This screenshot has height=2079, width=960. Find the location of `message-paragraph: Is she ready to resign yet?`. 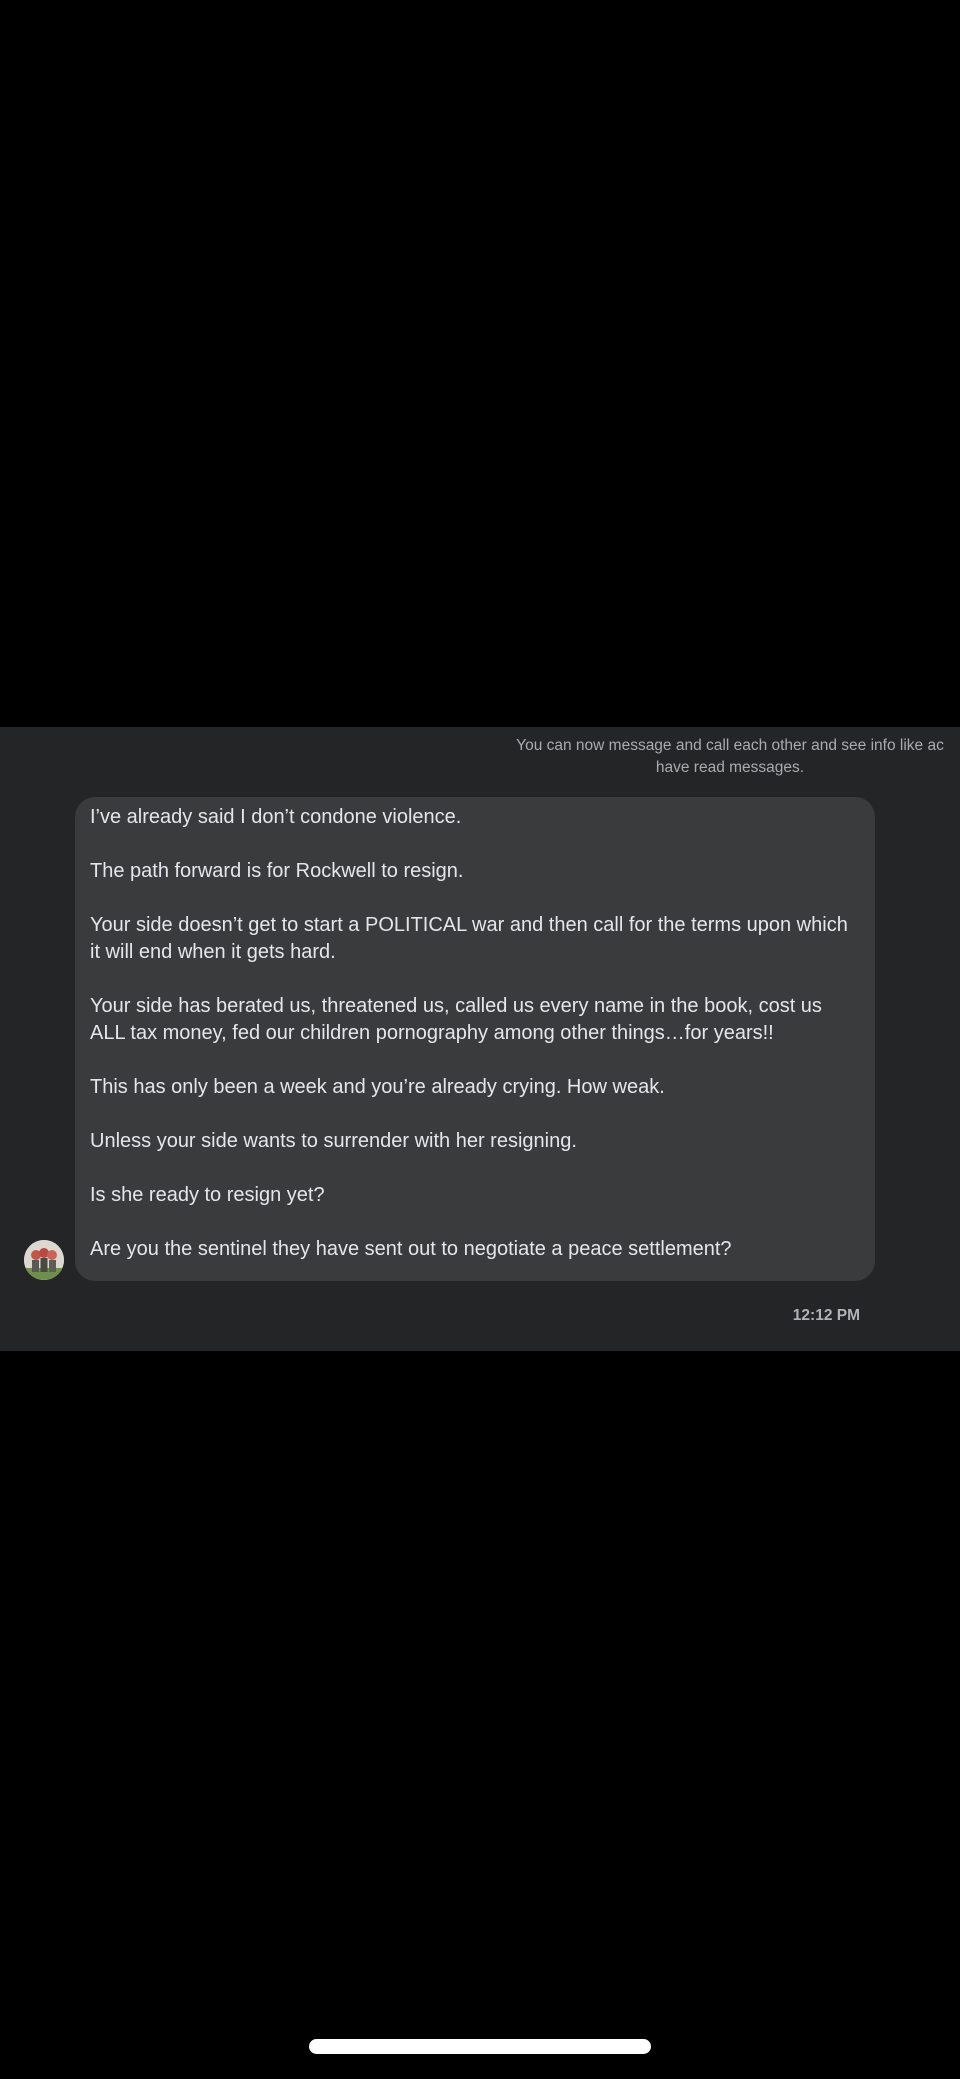

message-paragraph: Is she ready to resign yet? is located at coordinates (207, 1195).